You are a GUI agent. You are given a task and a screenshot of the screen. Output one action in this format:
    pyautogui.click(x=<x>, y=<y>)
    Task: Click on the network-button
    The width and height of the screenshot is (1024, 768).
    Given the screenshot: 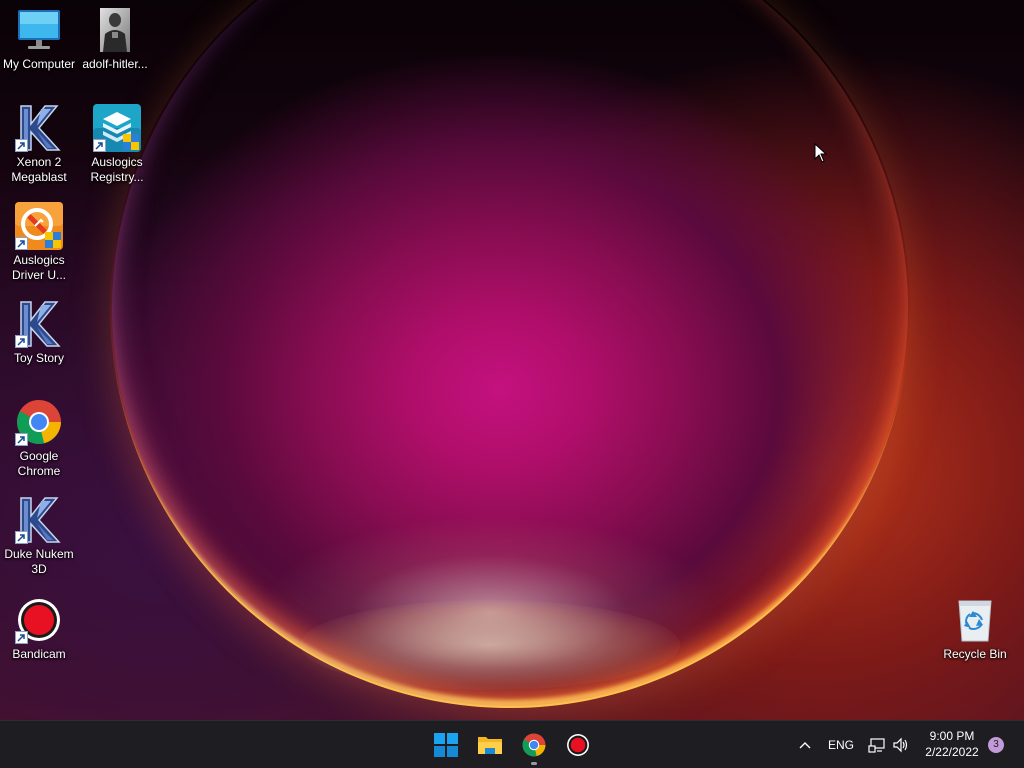 What is the action you would take?
    pyautogui.click(x=877, y=745)
    